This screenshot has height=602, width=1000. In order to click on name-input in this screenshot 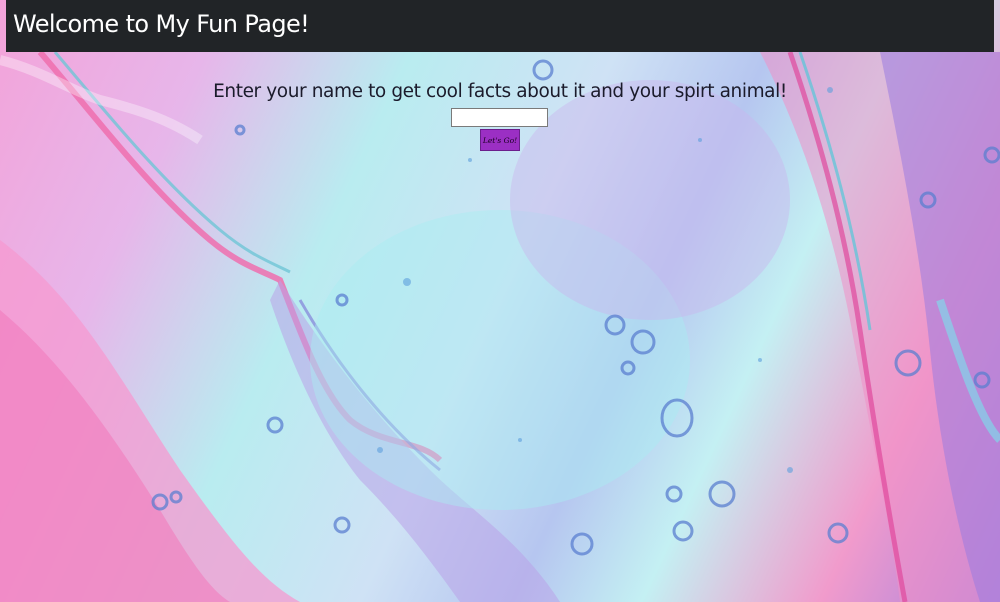, I will do `click(499, 117)`.